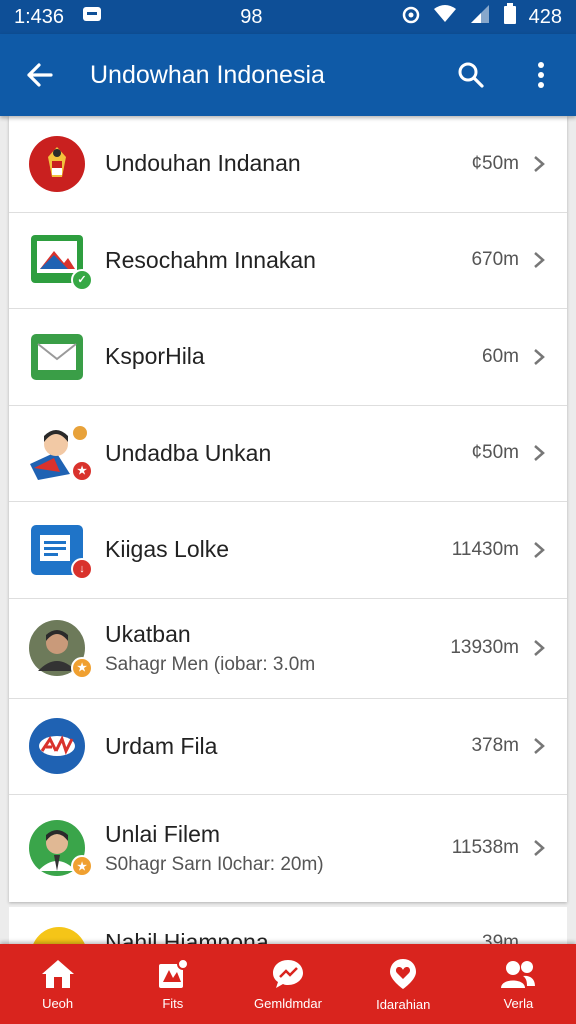 This screenshot has height=1024, width=576. I want to click on item-name: KsporHila, so click(155, 356).